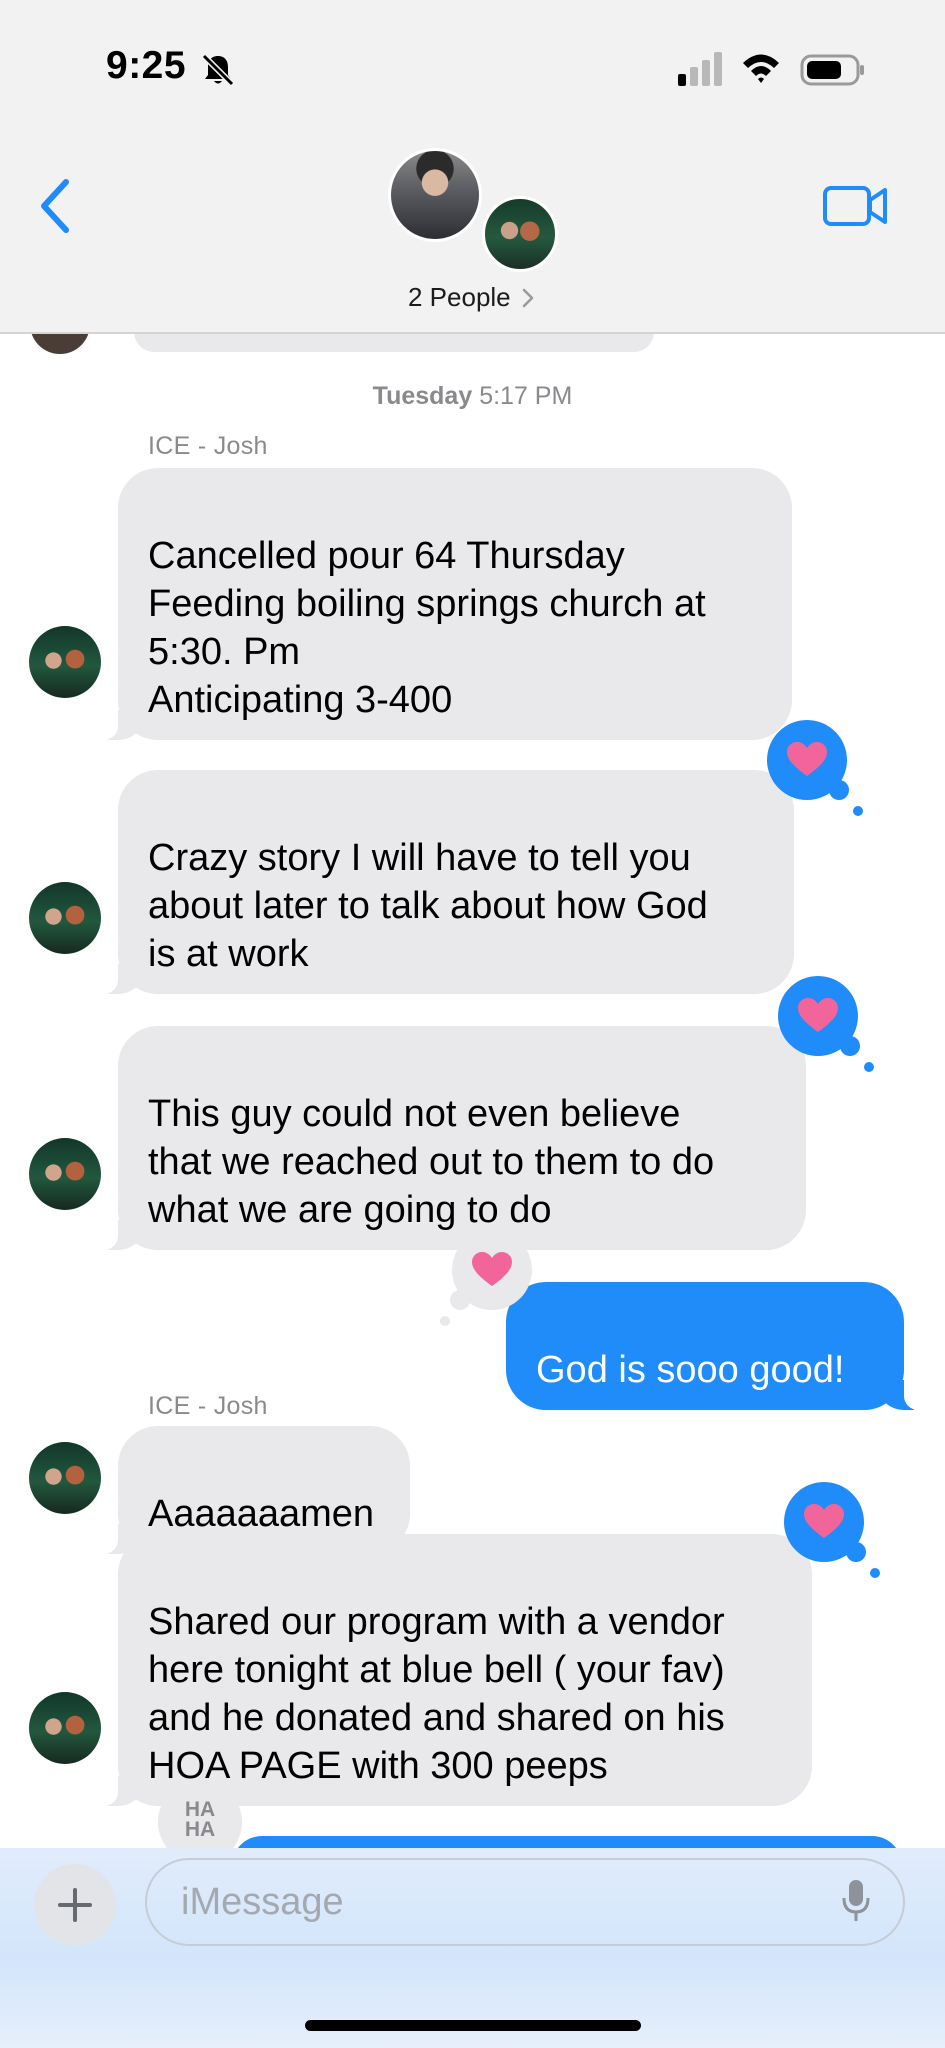  Describe the element at coordinates (855, 206) in the screenshot. I see `video-camera-icon` at that location.